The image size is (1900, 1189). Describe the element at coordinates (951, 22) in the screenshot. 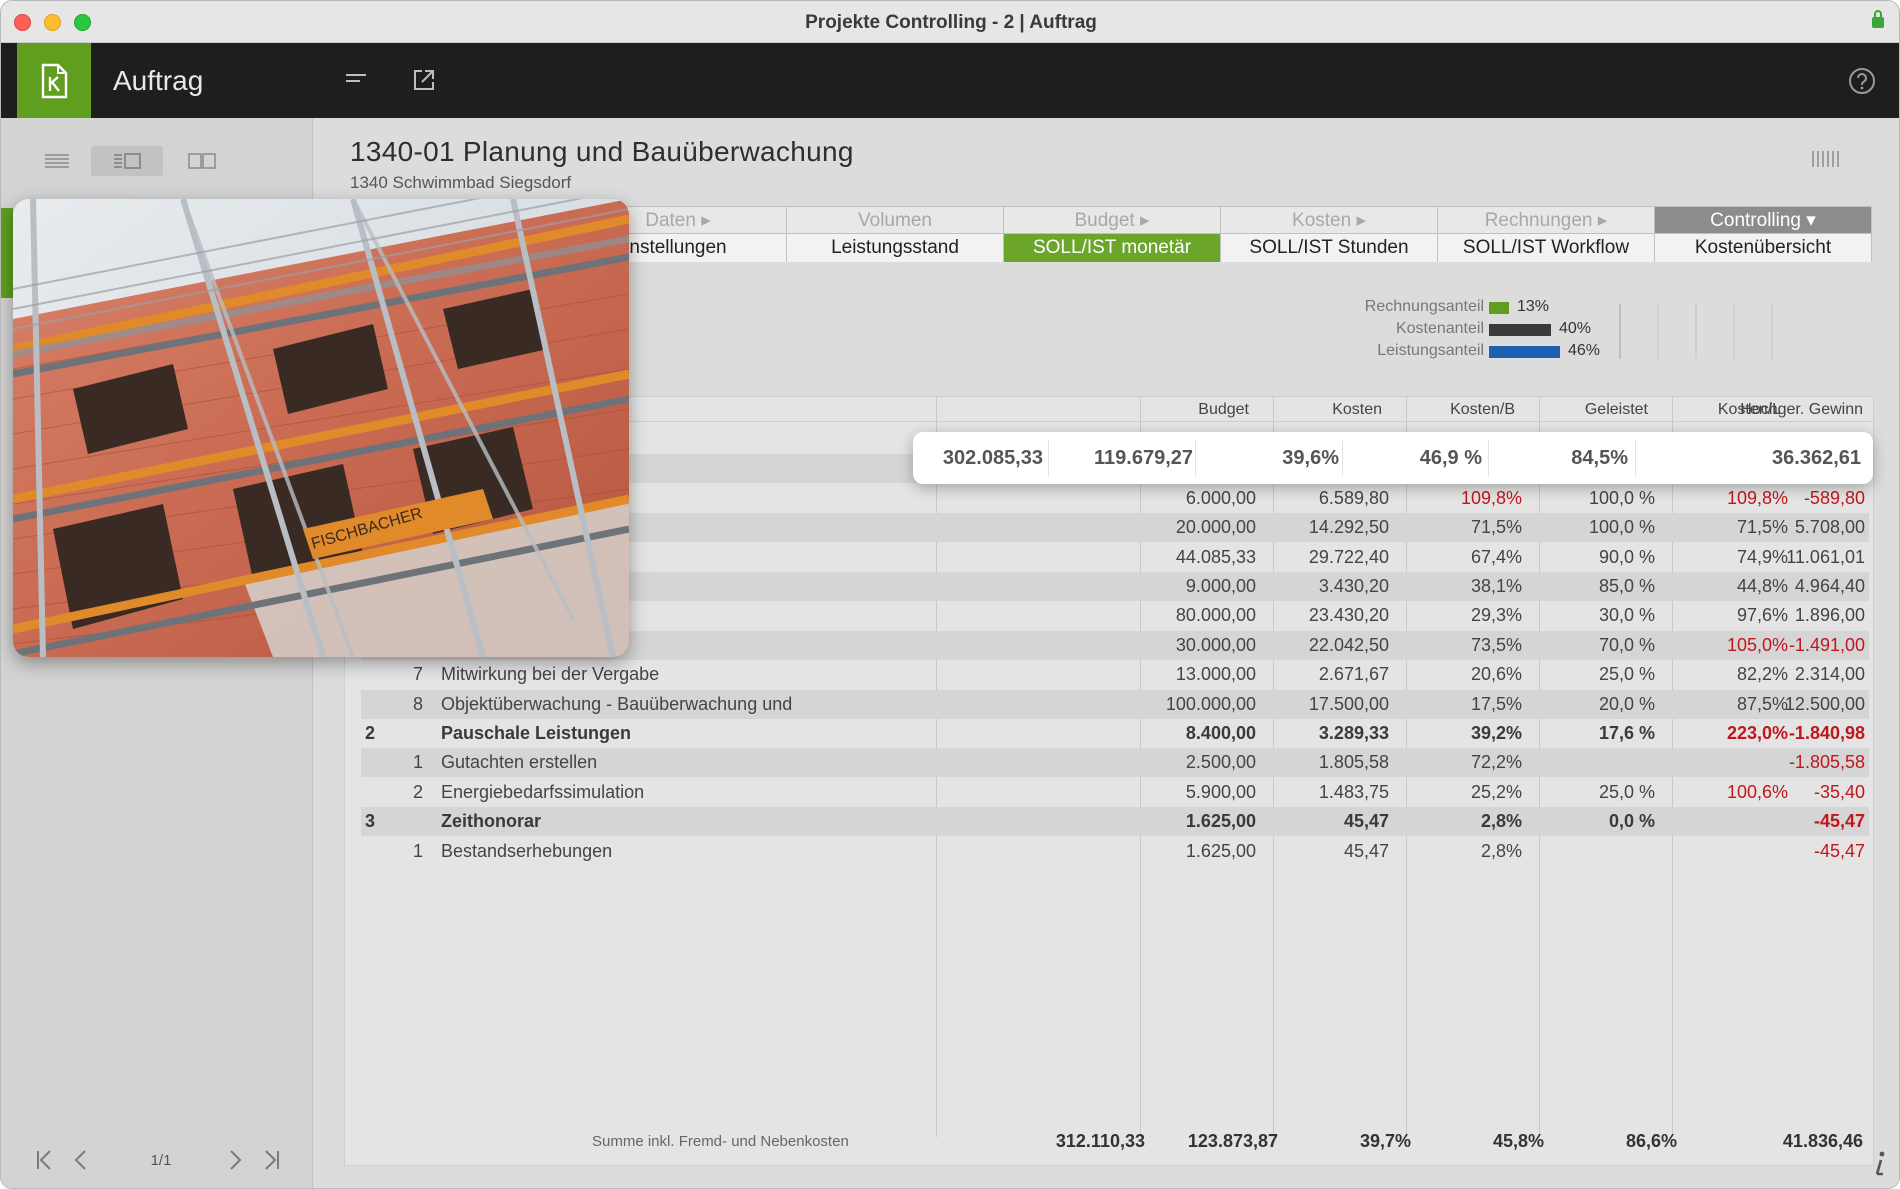

I see `window-title: Projekte Controlling - 2 | Auftrag` at that location.